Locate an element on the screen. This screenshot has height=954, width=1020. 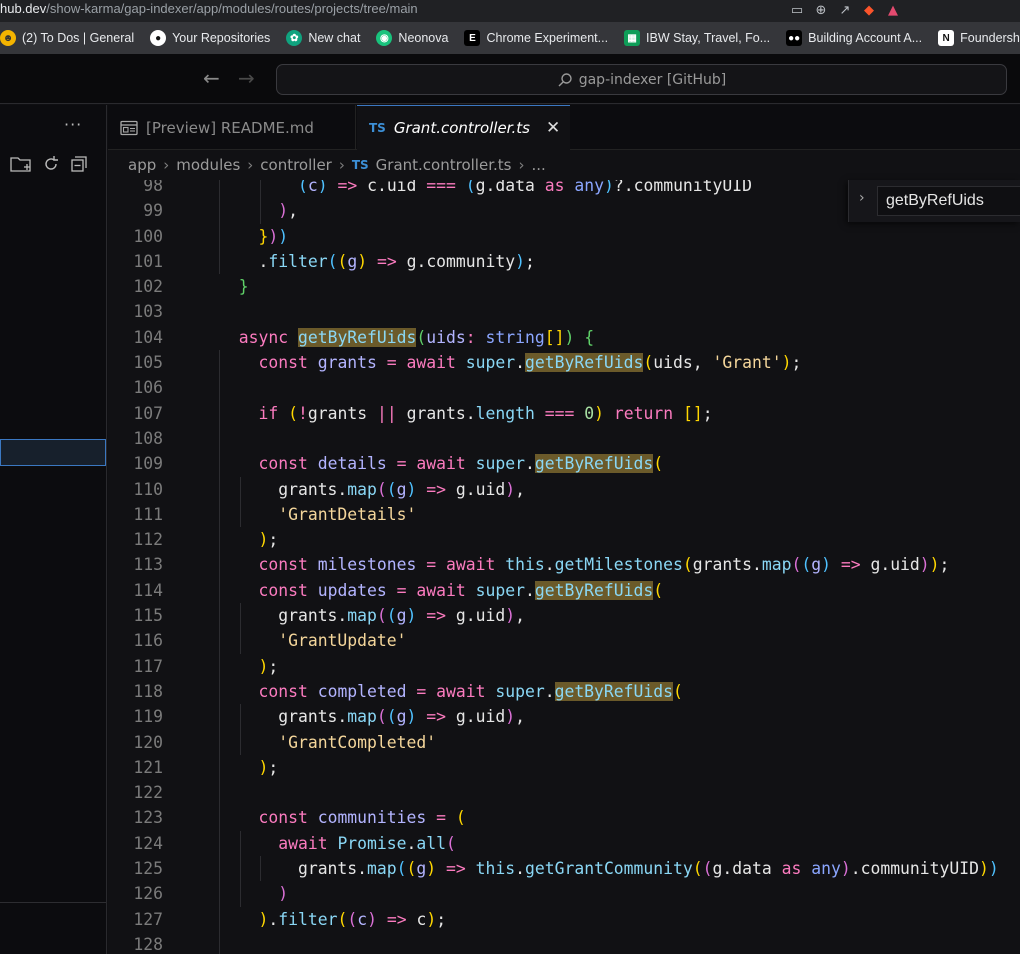
code-text: ).filter((c) => c); is located at coordinates (352, 919).